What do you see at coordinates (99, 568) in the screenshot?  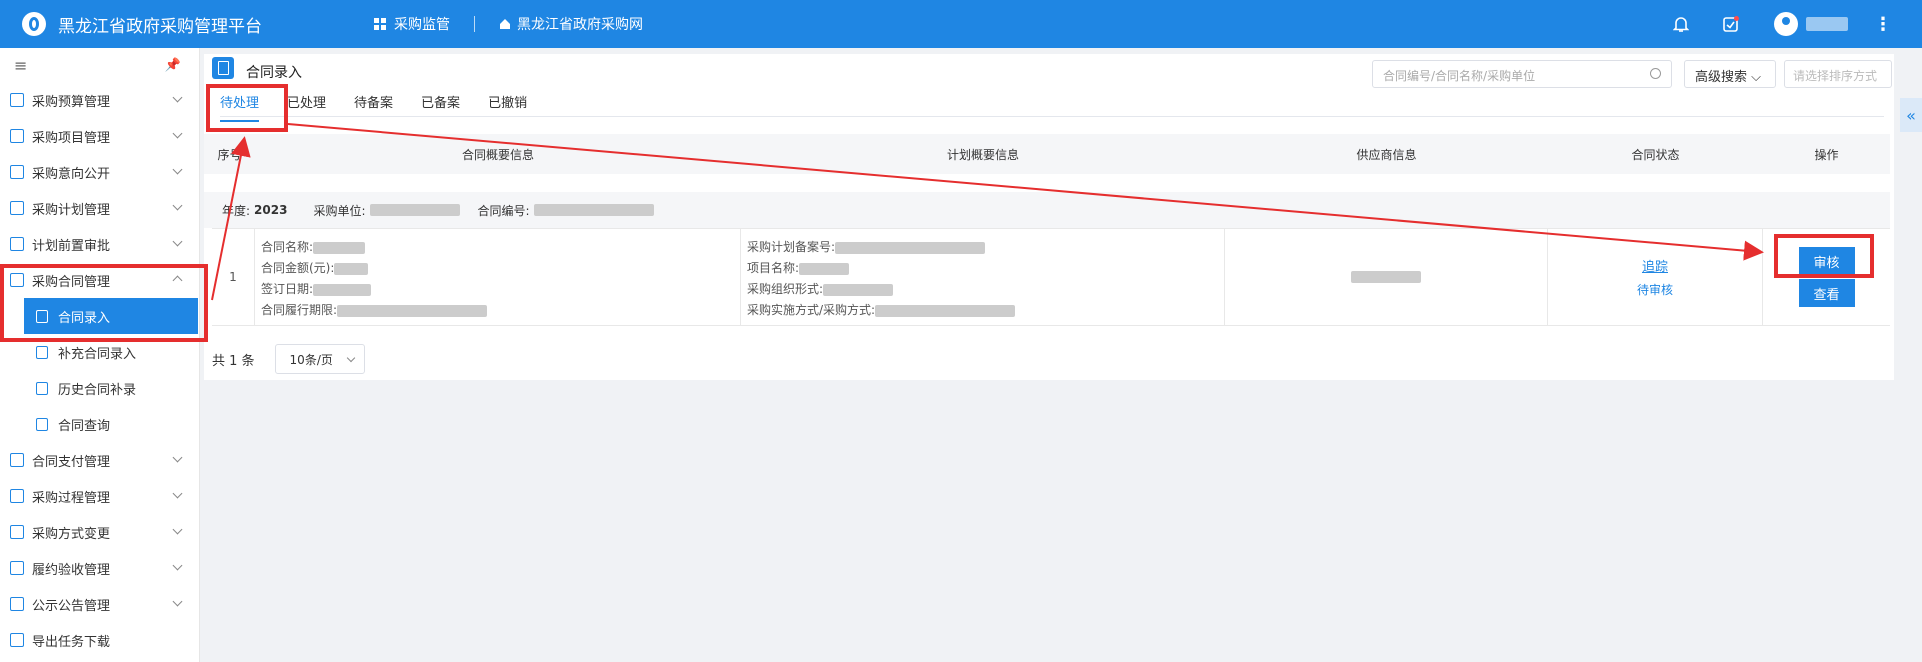 I see `sidebar-item-acceptance: 履约验收管理` at bounding box center [99, 568].